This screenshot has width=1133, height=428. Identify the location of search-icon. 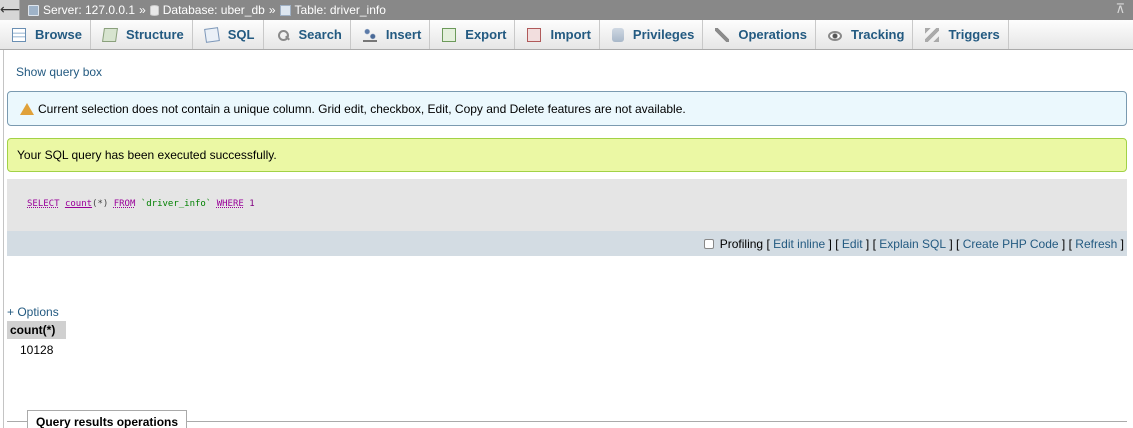
(283, 35).